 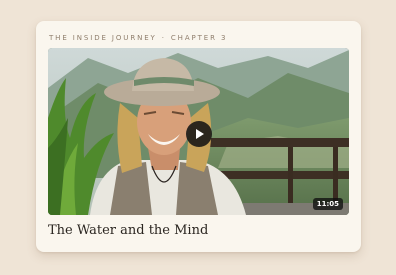 What do you see at coordinates (327, 204) in the screenshot?
I see `video-duration-badge: 11:05` at bounding box center [327, 204].